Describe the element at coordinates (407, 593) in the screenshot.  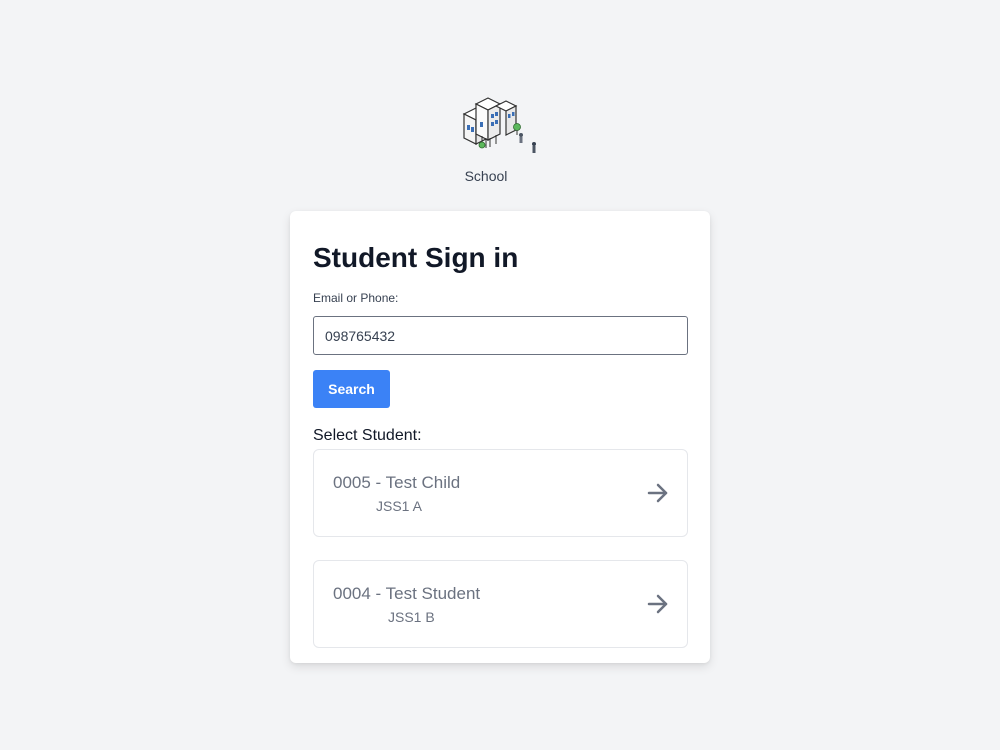
I see `student-name: 0004 - Test Student` at that location.